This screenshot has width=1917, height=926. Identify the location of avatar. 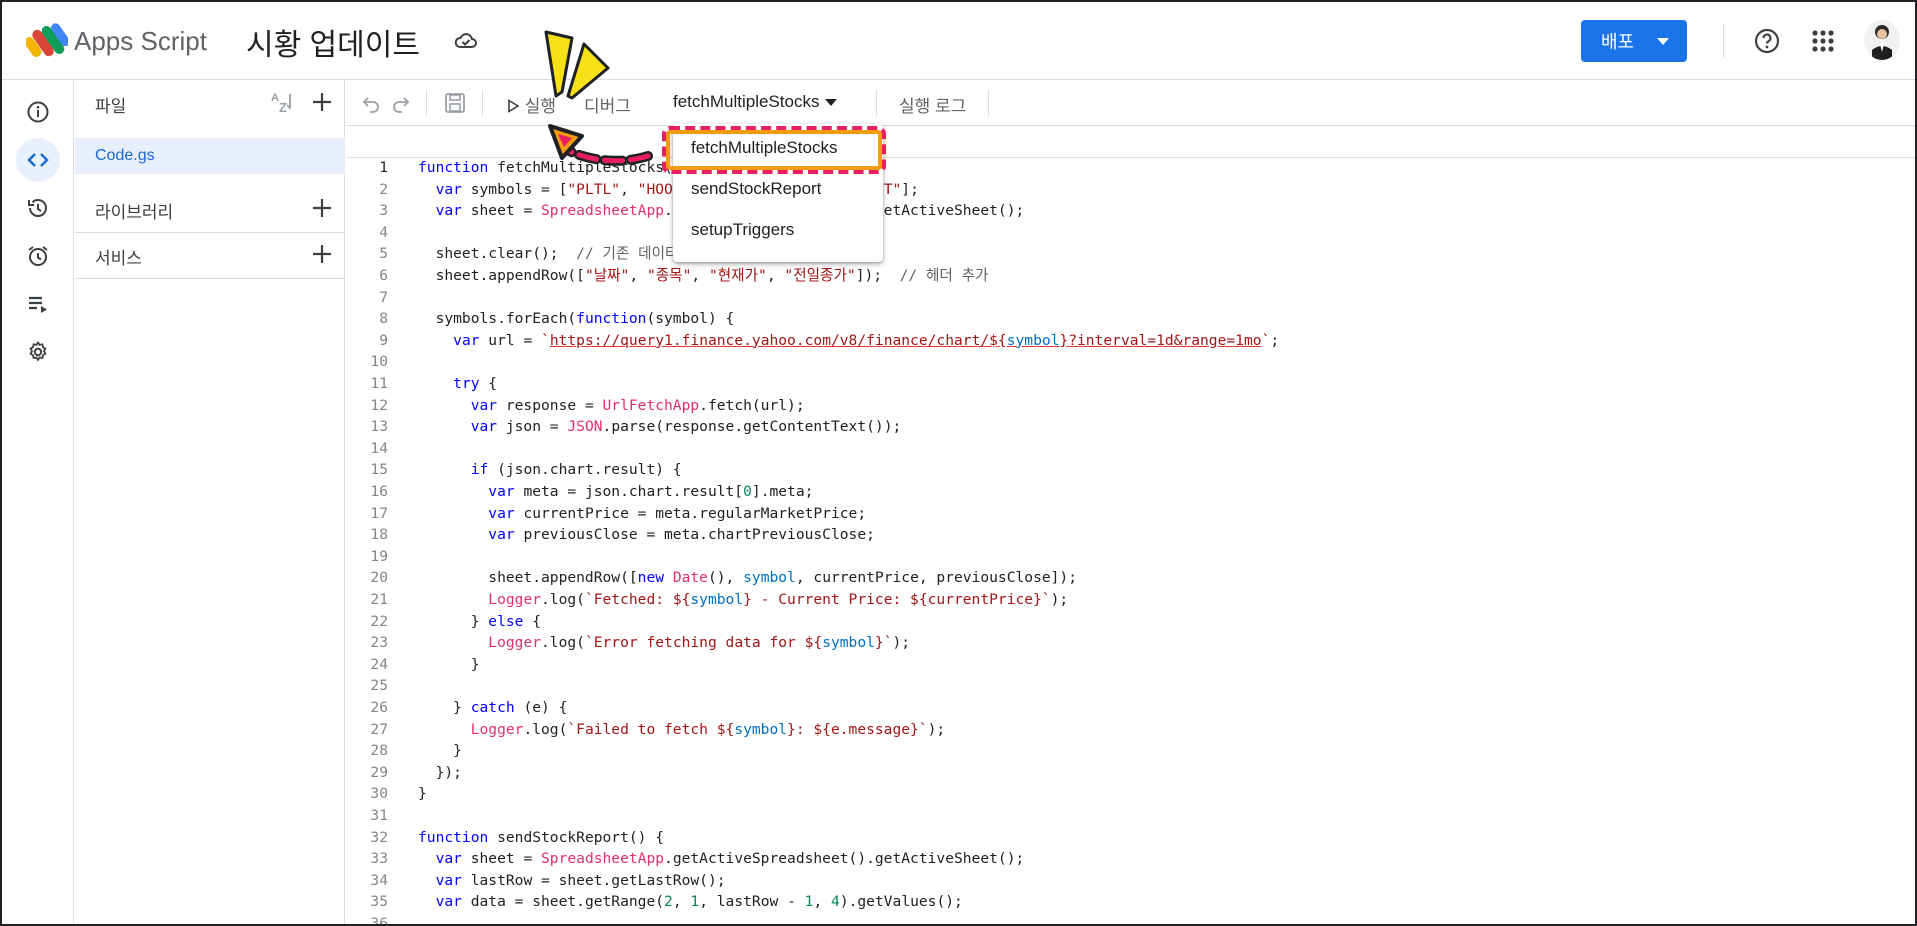
(1882, 40).